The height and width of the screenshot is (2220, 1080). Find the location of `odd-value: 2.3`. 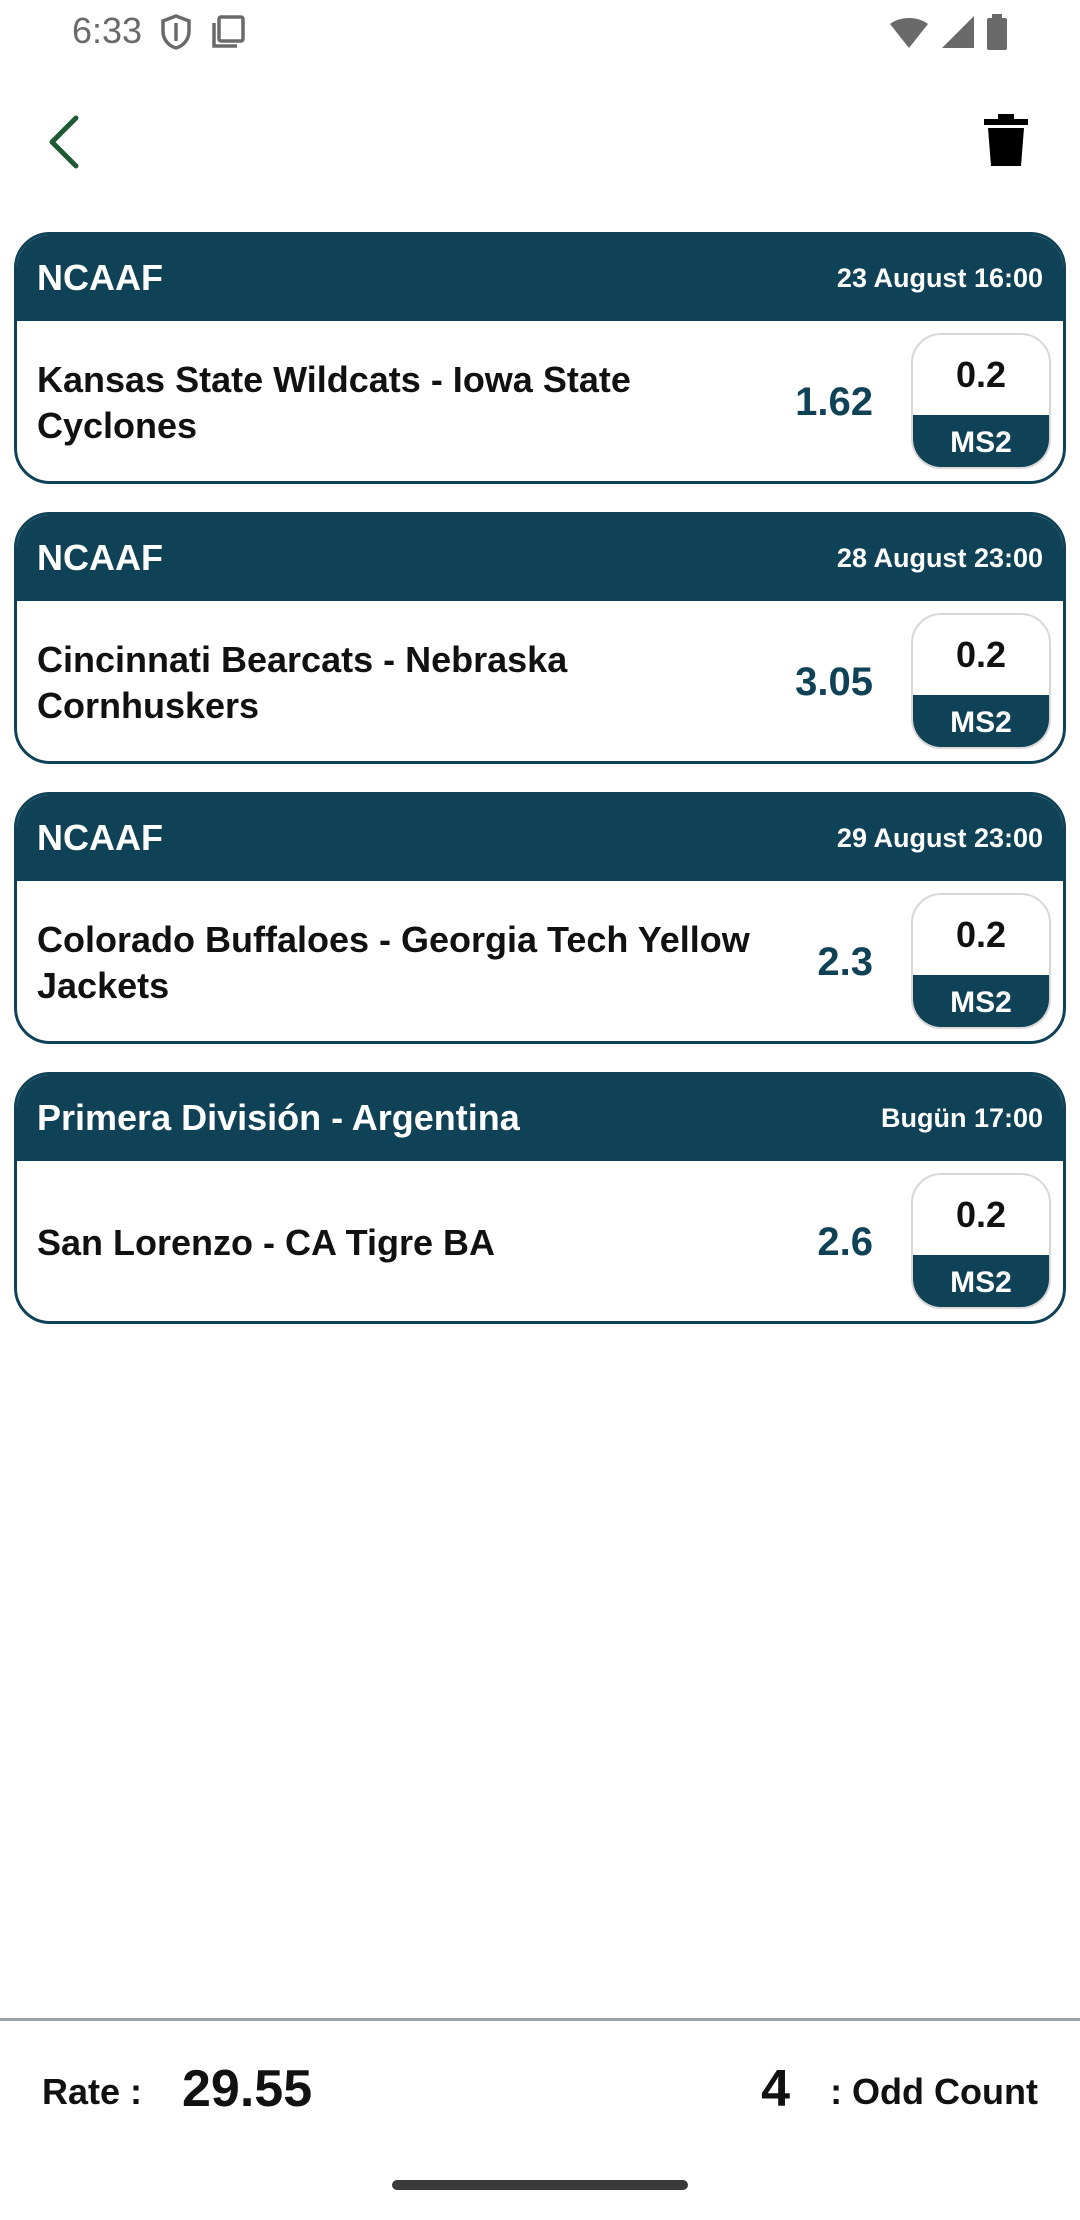

odd-value: 2.3 is located at coordinates (845, 962).